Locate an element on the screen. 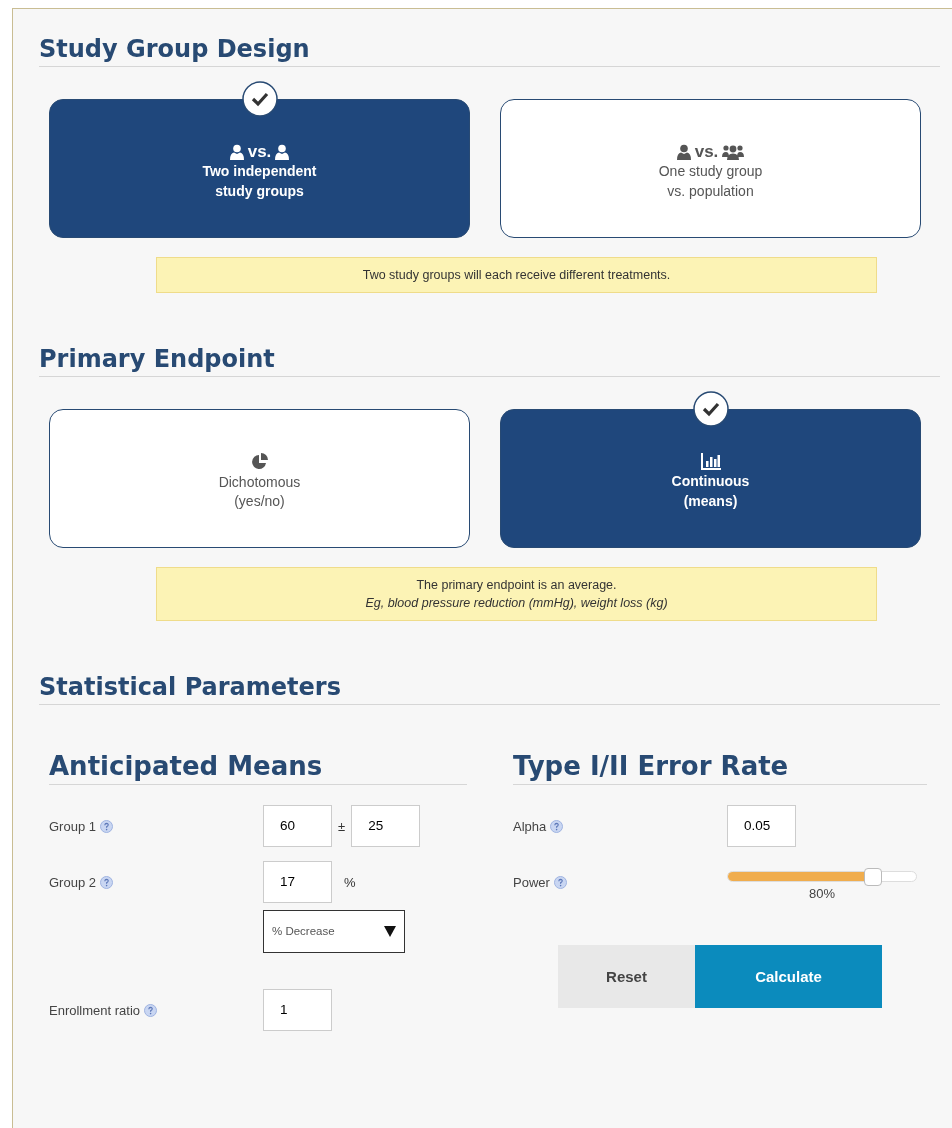 This screenshot has width=952, height=1128. number-field: 25 is located at coordinates (386, 825).